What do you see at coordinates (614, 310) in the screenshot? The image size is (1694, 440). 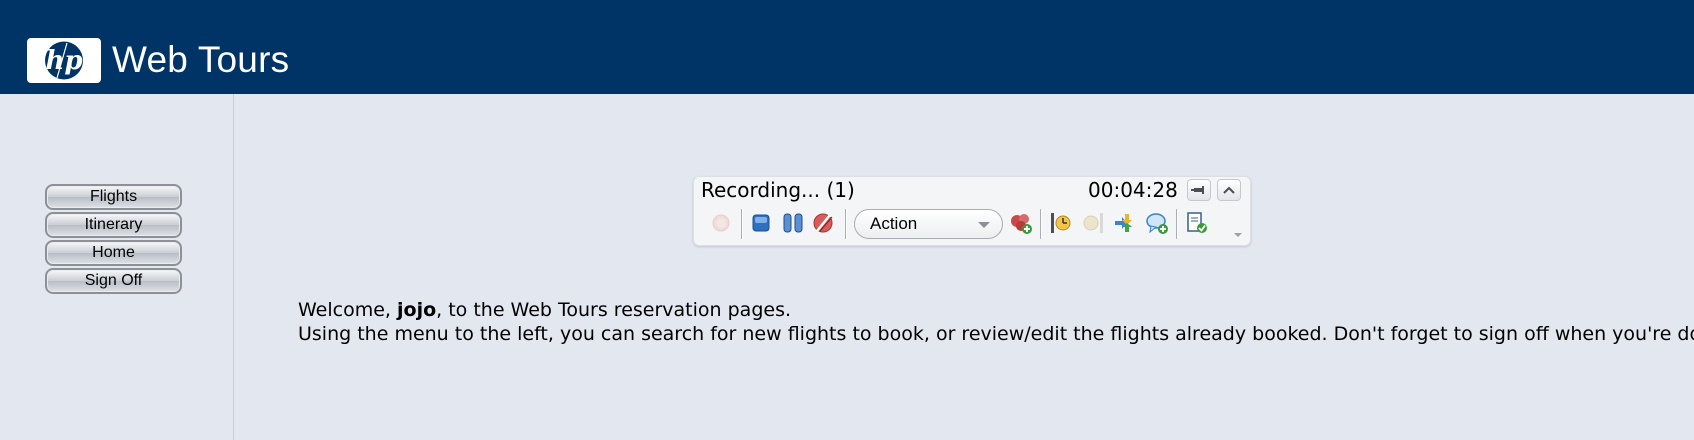 I see `greeting-suffix: , to the Web Tours reservation pages.` at bounding box center [614, 310].